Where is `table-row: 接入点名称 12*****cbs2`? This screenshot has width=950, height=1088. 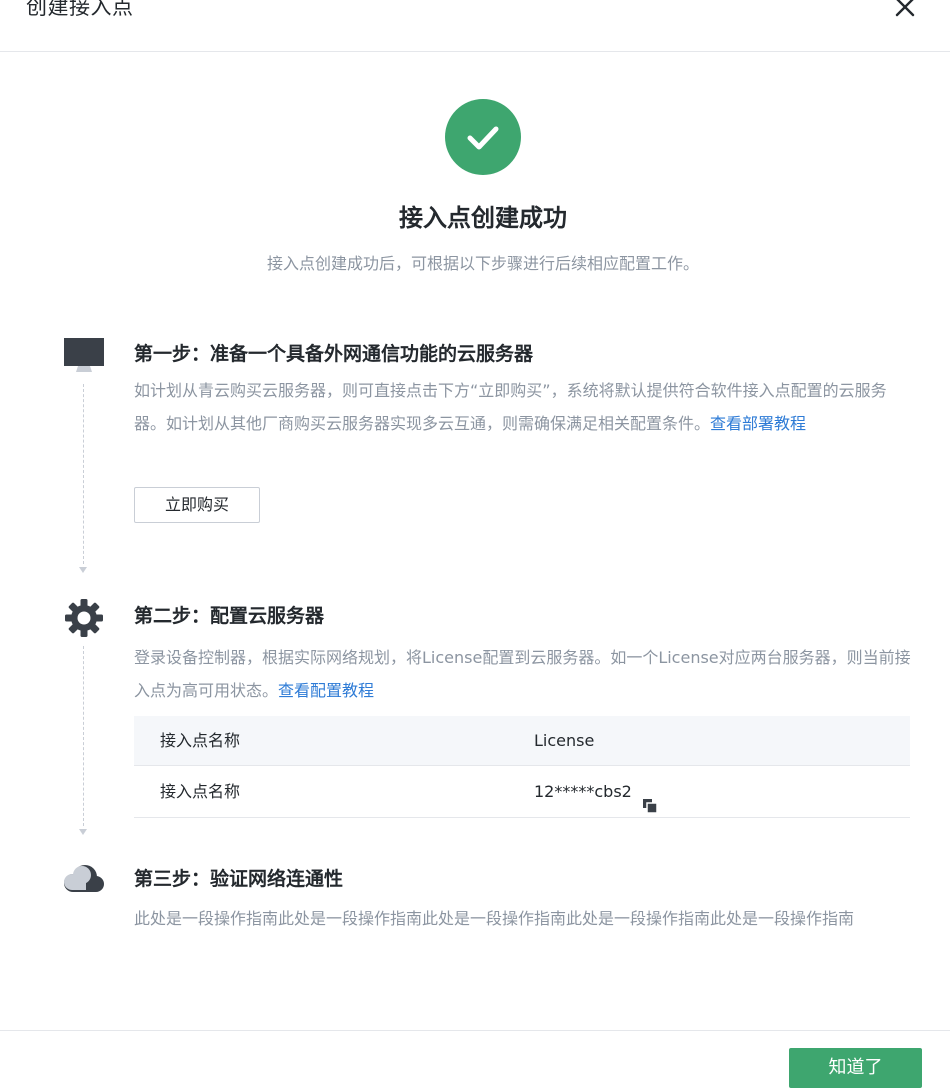
table-row: 接入点名称 12*****cbs2 is located at coordinates (522, 792).